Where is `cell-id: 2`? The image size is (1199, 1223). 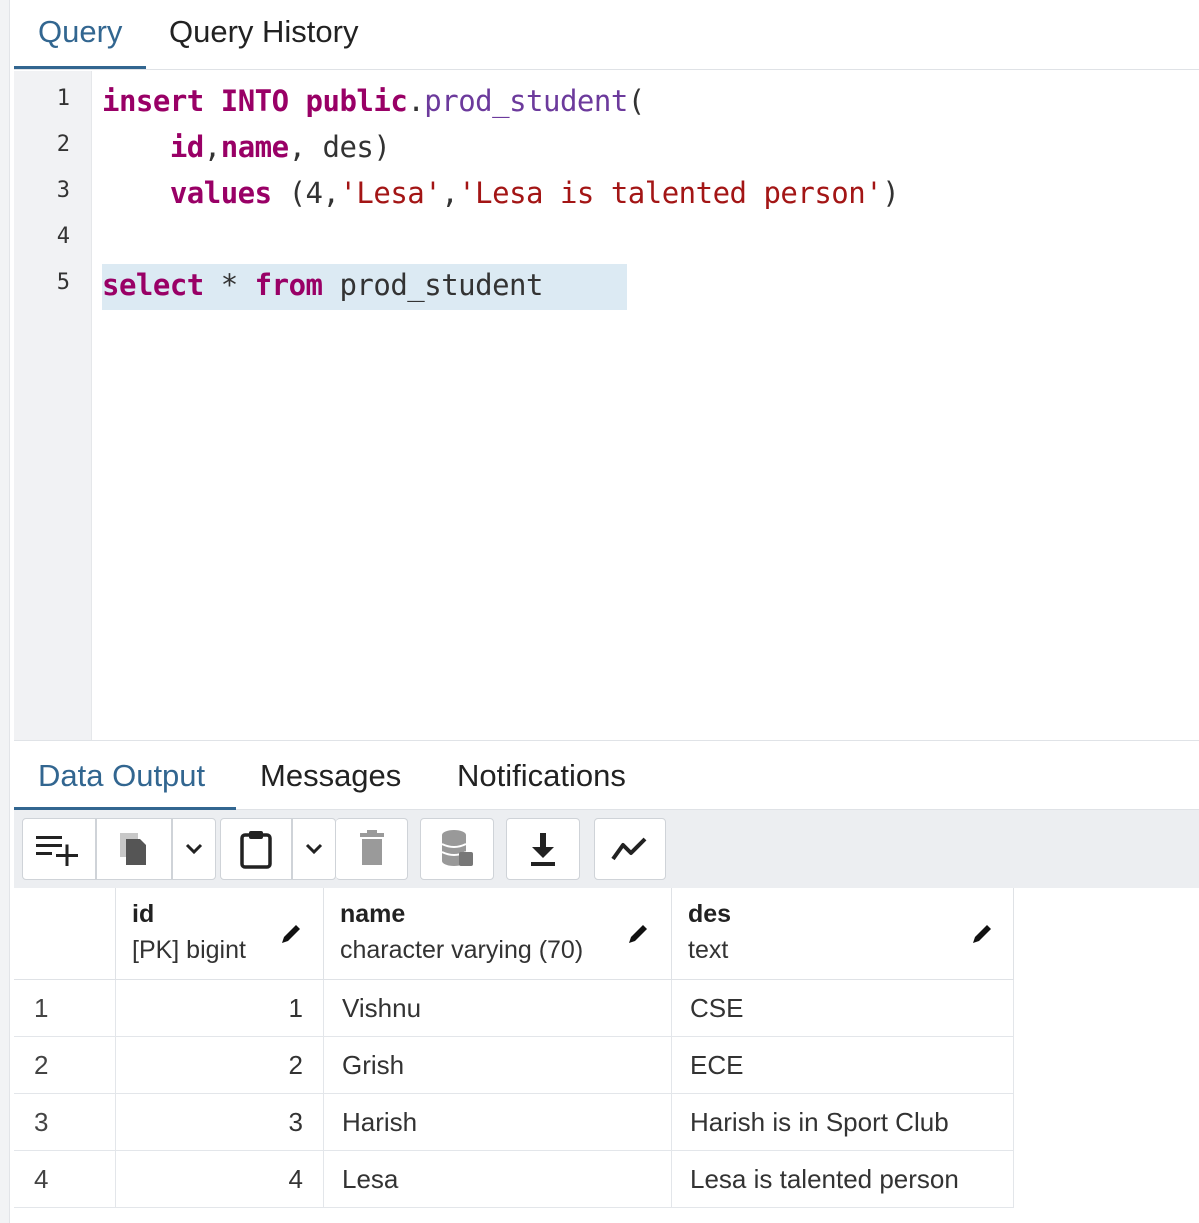
cell-id: 2 is located at coordinates (220, 1065).